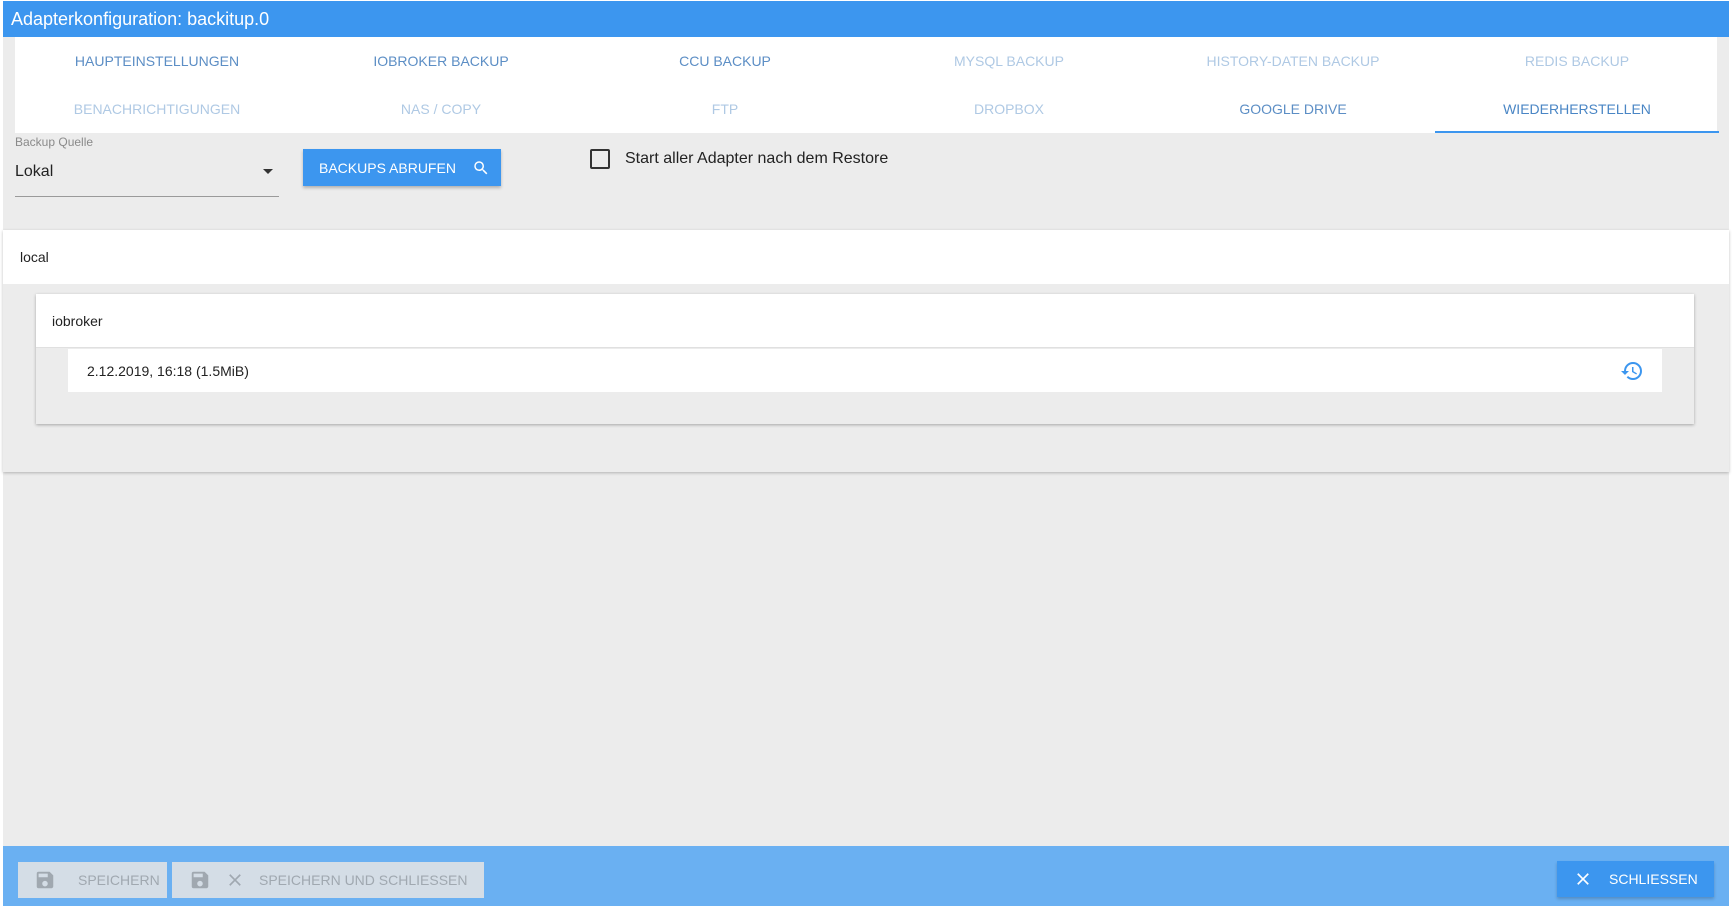 This screenshot has width=1732, height=906. What do you see at coordinates (1008, 109) in the screenshot?
I see `tab-dropbox: DROPBOX` at bounding box center [1008, 109].